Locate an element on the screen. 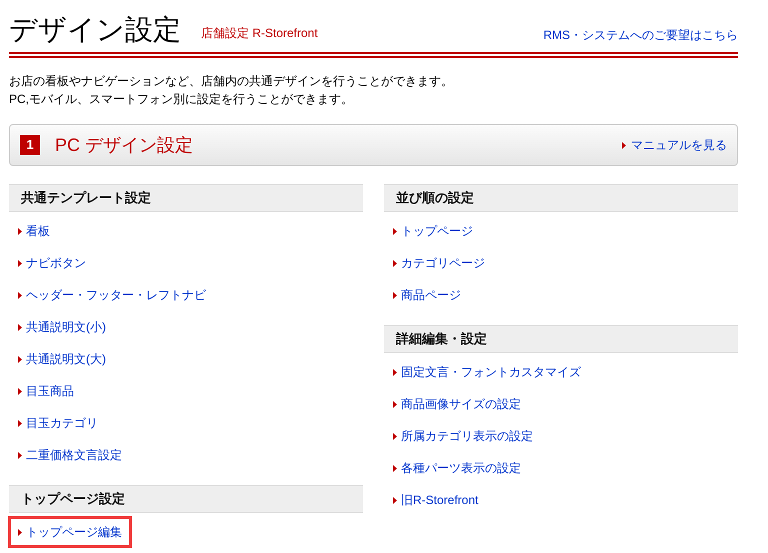  feedback-link: RMS・システムへのご要望はこちら is located at coordinates (640, 35).